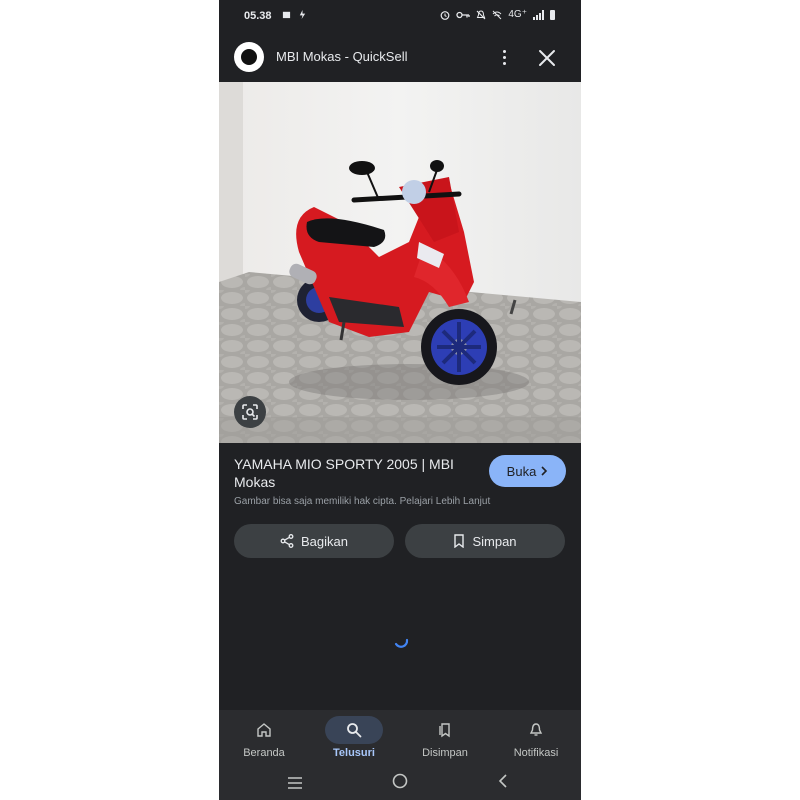 The image size is (800, 800). I want to click on site-title: MBI Mokas - QuickSell, so click(341, 56).